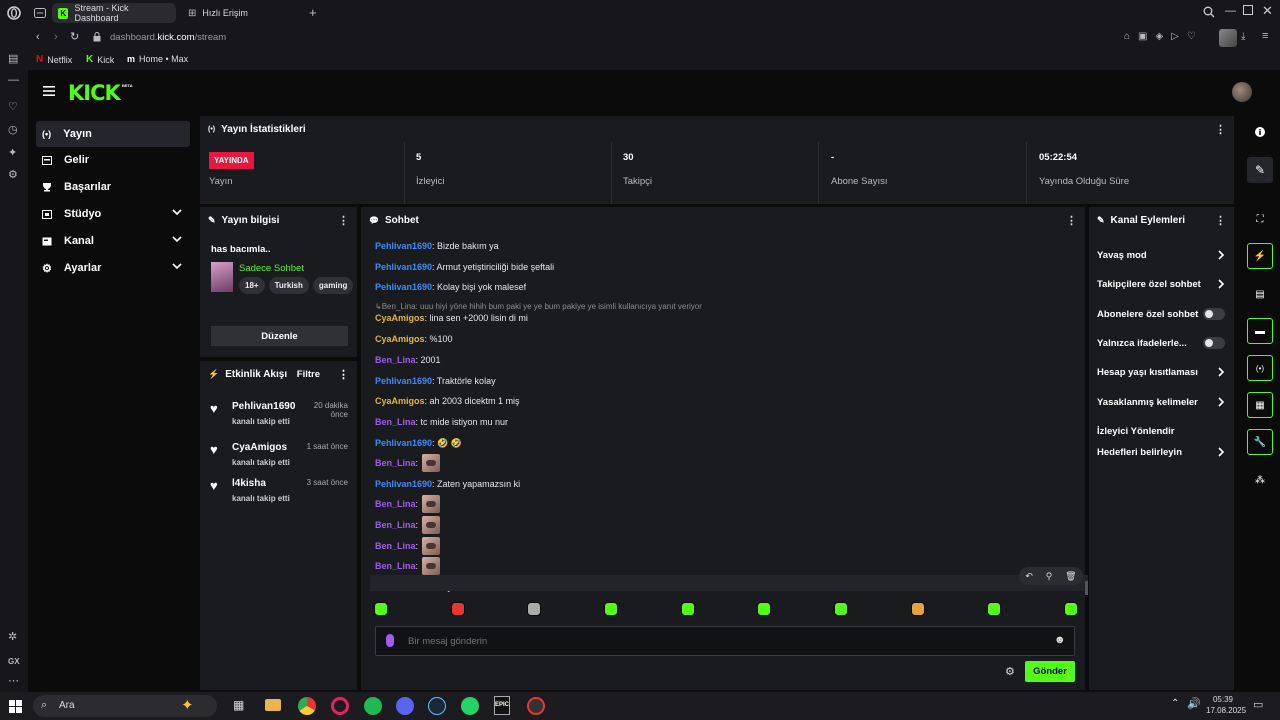 The height and width of the screenshot is (720, 1280). Describe the element at coordinates (1161, 255) in the screenshot. I see `channel-action-item: Yavaş mod` at that location.